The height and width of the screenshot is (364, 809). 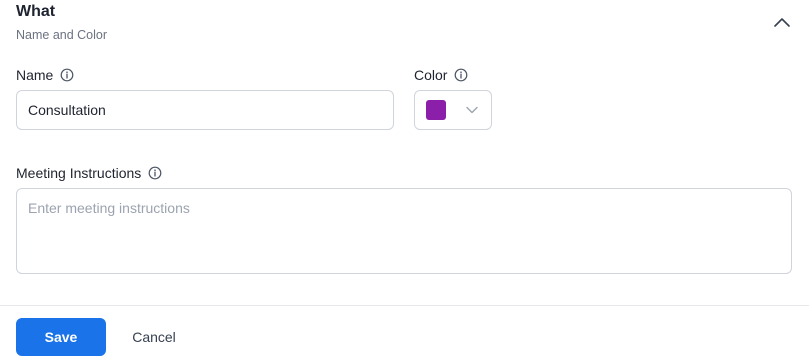 I want to click on meeting-instructions-label: Meeting Instructions, so click(x=89, y=173).